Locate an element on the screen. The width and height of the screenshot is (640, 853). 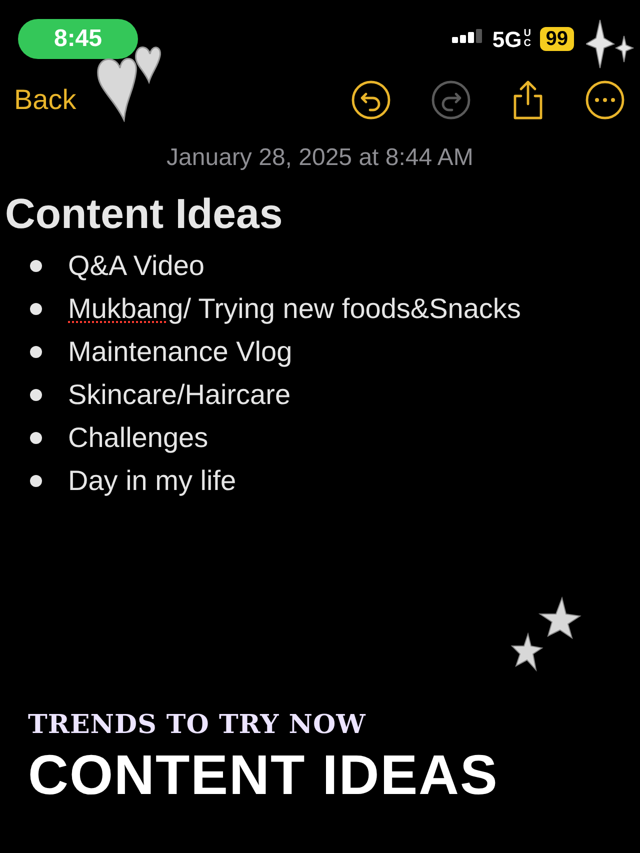
more-button is located at coordinates (605, 100).